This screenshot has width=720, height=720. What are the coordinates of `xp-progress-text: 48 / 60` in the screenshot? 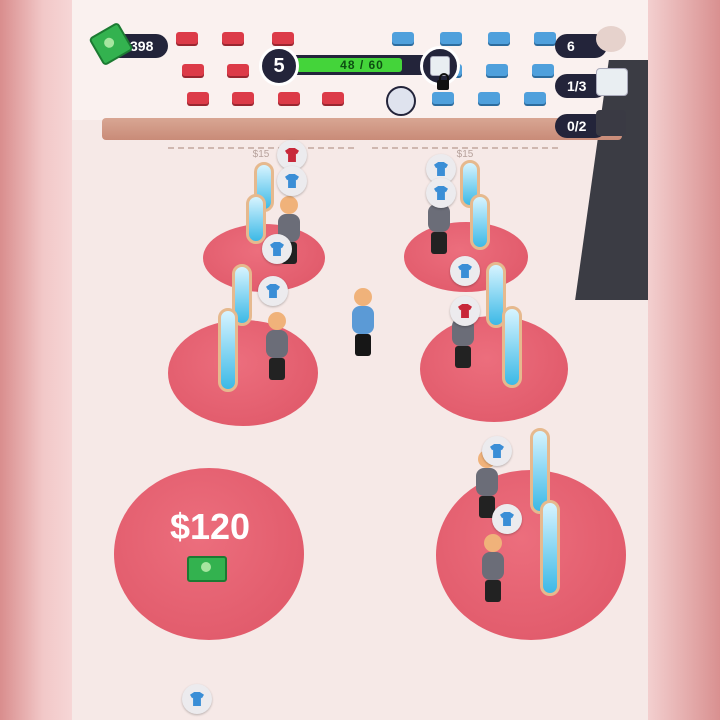 It's located at (362, 65).